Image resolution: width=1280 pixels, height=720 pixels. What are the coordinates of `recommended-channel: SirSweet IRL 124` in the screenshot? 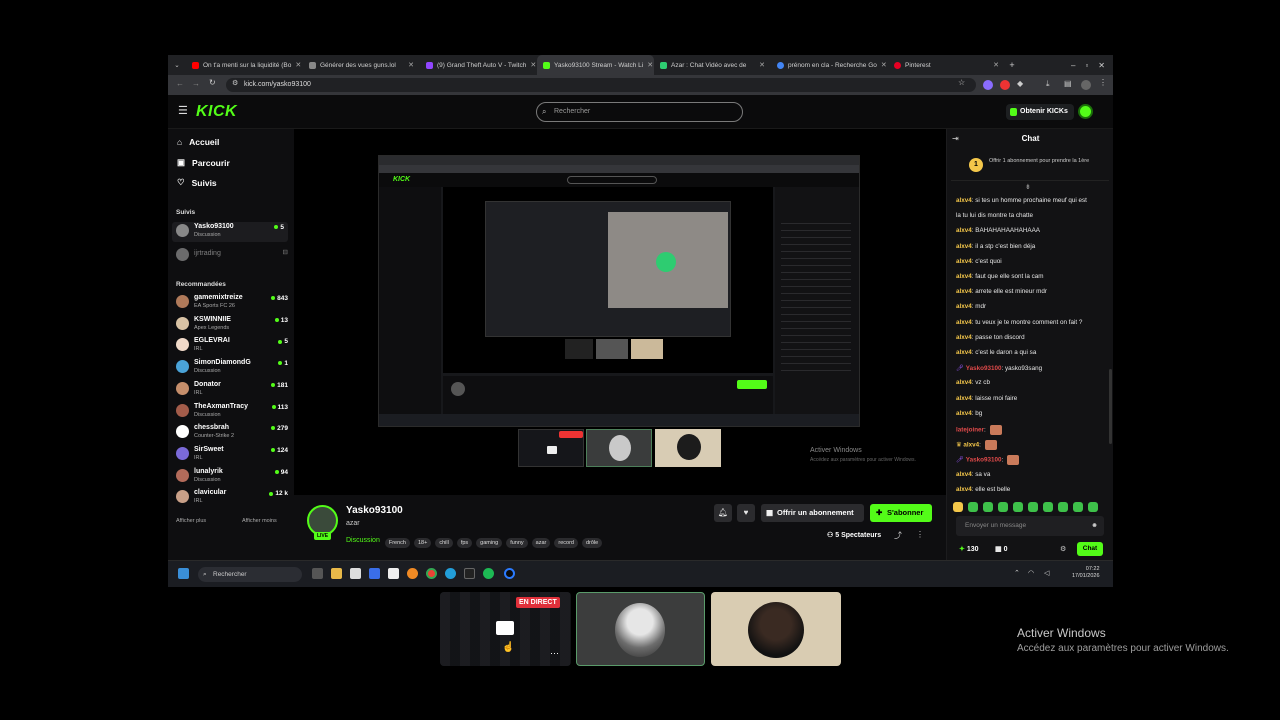 It's located at (232, 455).